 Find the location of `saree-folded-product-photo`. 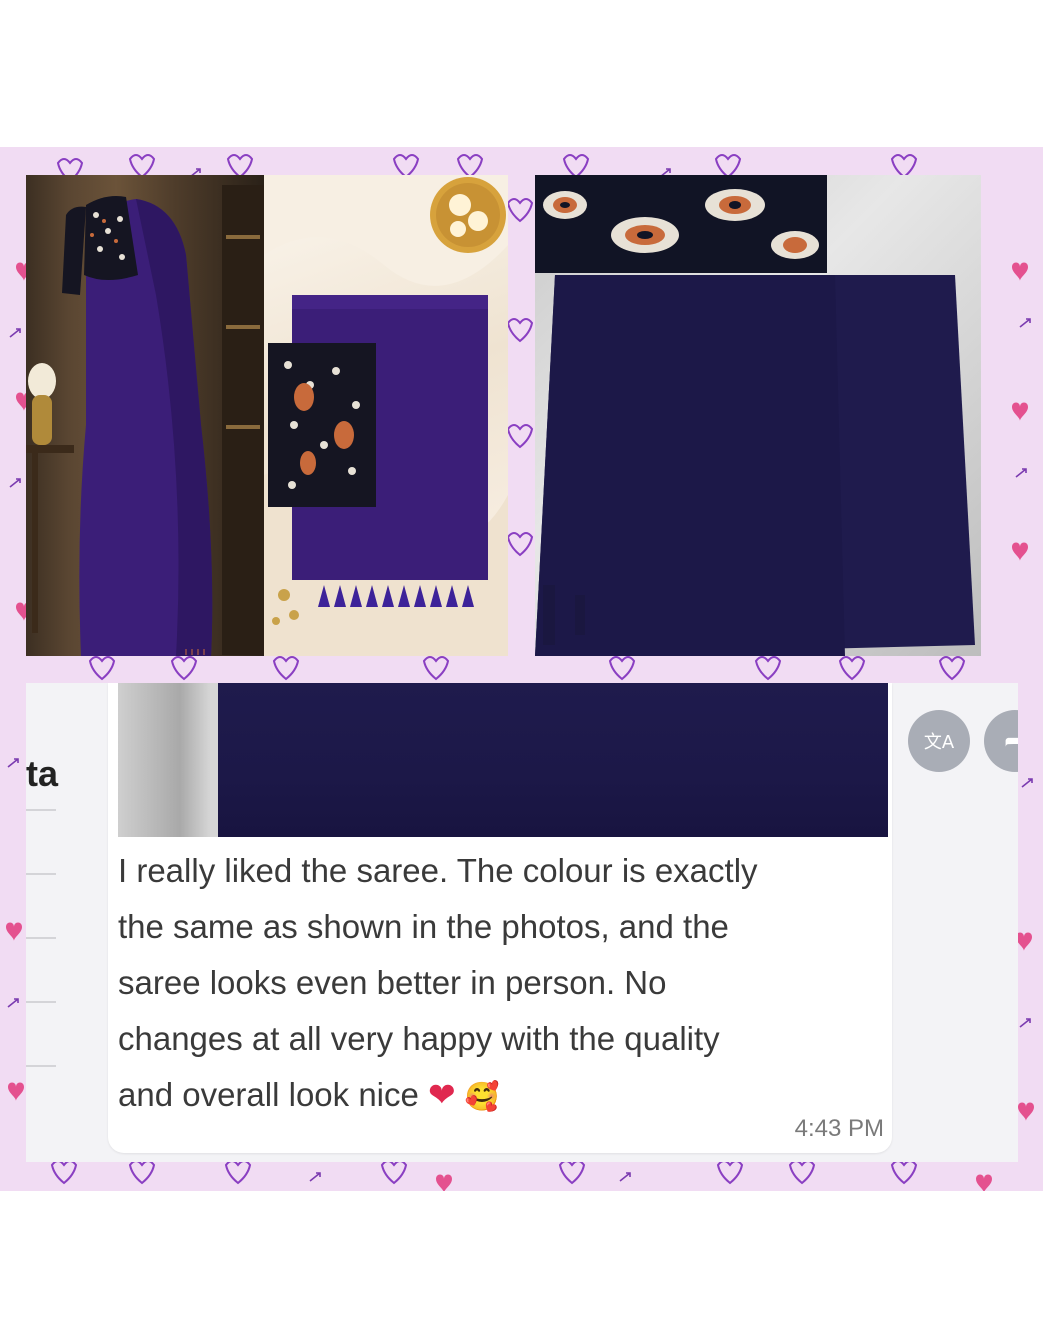

saree-folded-product-photo is located at coordinates (386, 415).